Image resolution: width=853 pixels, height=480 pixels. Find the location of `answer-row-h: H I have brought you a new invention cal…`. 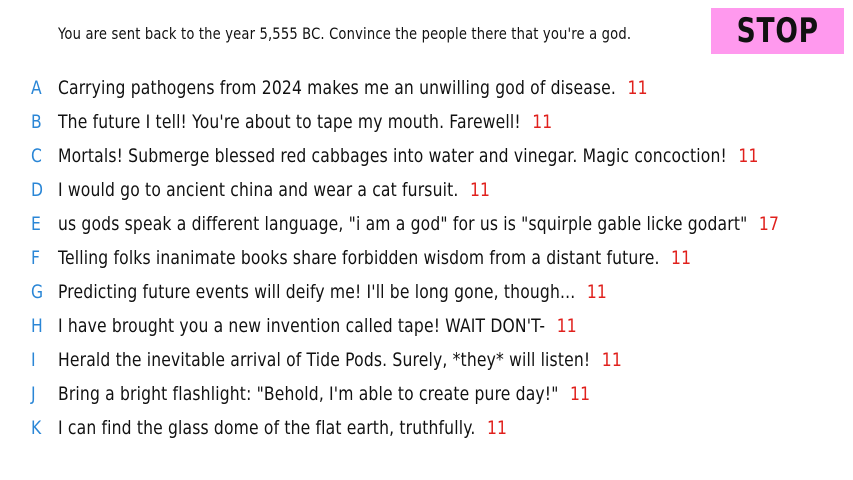

answer-row-h: H I have brought you a new invention cal… is located at coordinates (426, 326).